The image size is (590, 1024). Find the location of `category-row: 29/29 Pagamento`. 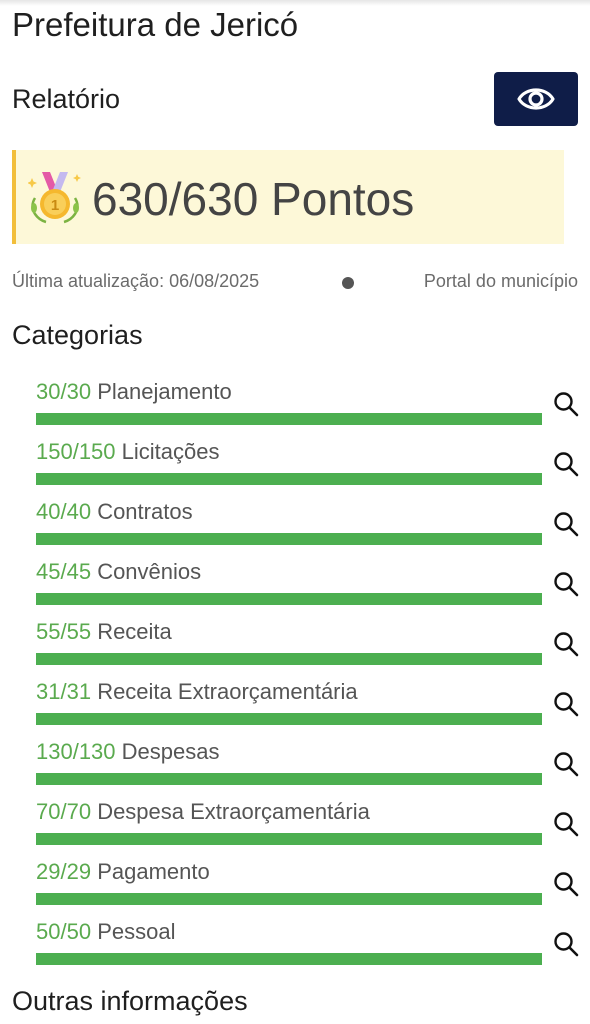

category-row: 29/29 Pagamento is located at coordinates (295, 882).